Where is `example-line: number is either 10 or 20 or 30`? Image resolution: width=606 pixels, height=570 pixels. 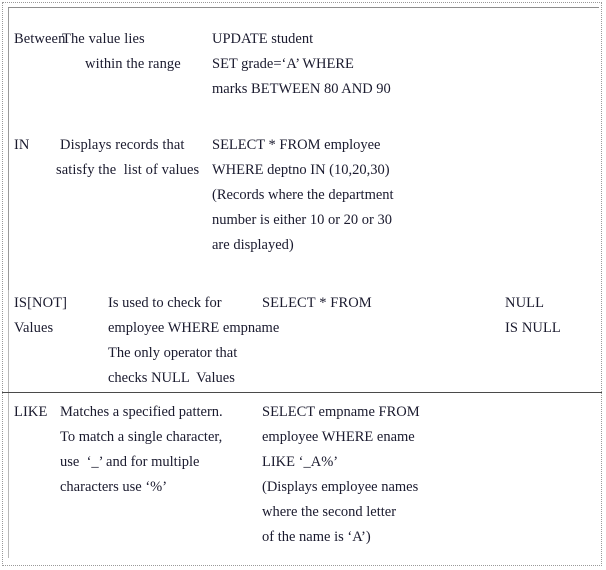
example-line: number is either 10 or 20 or 30 is located at coordinates (302, 220).